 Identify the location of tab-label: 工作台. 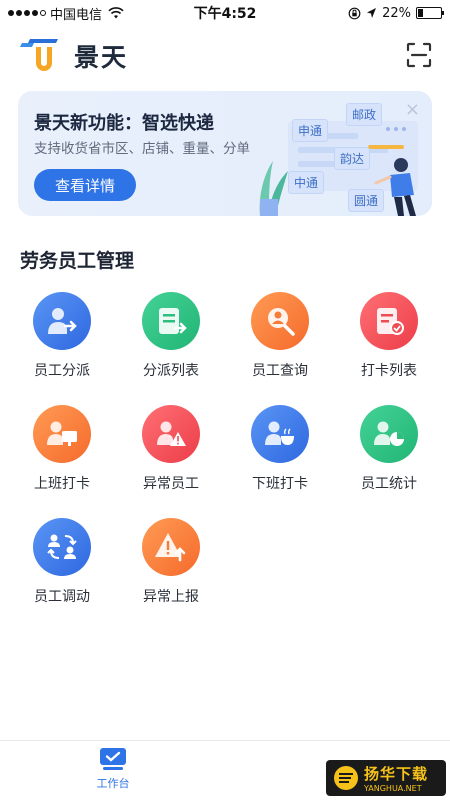
(113, 783).